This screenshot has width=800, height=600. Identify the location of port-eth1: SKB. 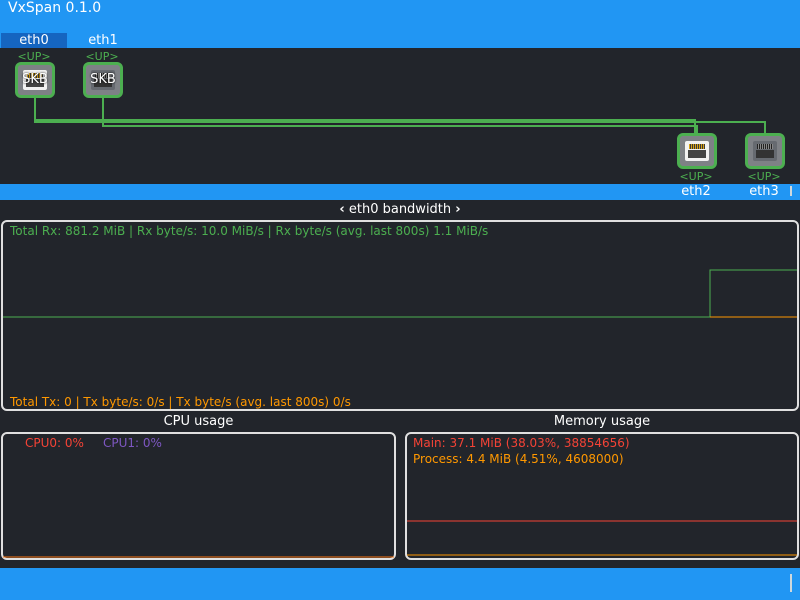
(103, 80).